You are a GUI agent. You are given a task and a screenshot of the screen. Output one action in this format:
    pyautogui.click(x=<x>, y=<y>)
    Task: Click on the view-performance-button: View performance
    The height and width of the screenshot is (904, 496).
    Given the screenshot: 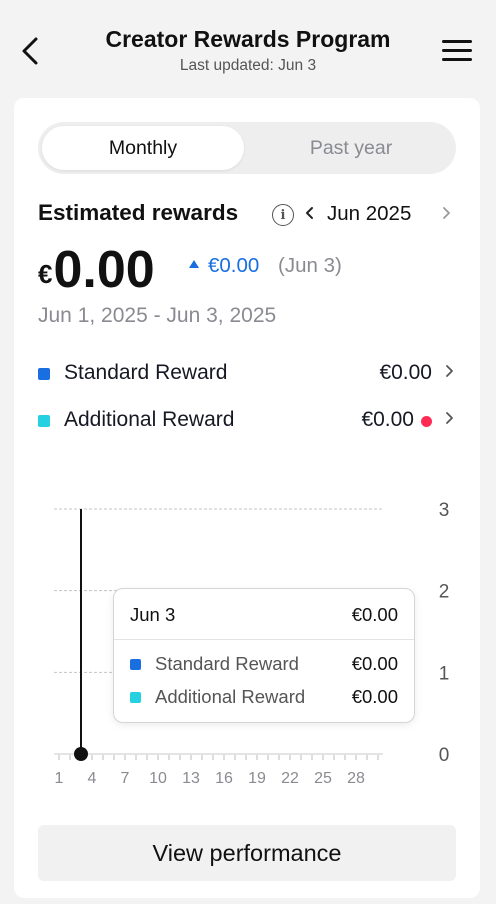 What is the action you would take?
    pyautogui.click(x=247, y=853)
    